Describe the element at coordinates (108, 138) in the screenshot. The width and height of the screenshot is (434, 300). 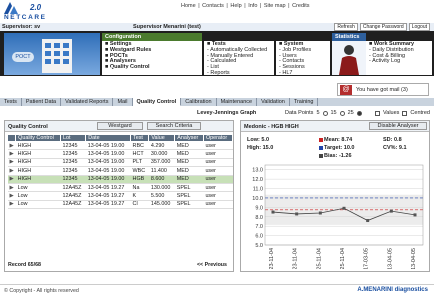
I see `col-date: Date` at that location.